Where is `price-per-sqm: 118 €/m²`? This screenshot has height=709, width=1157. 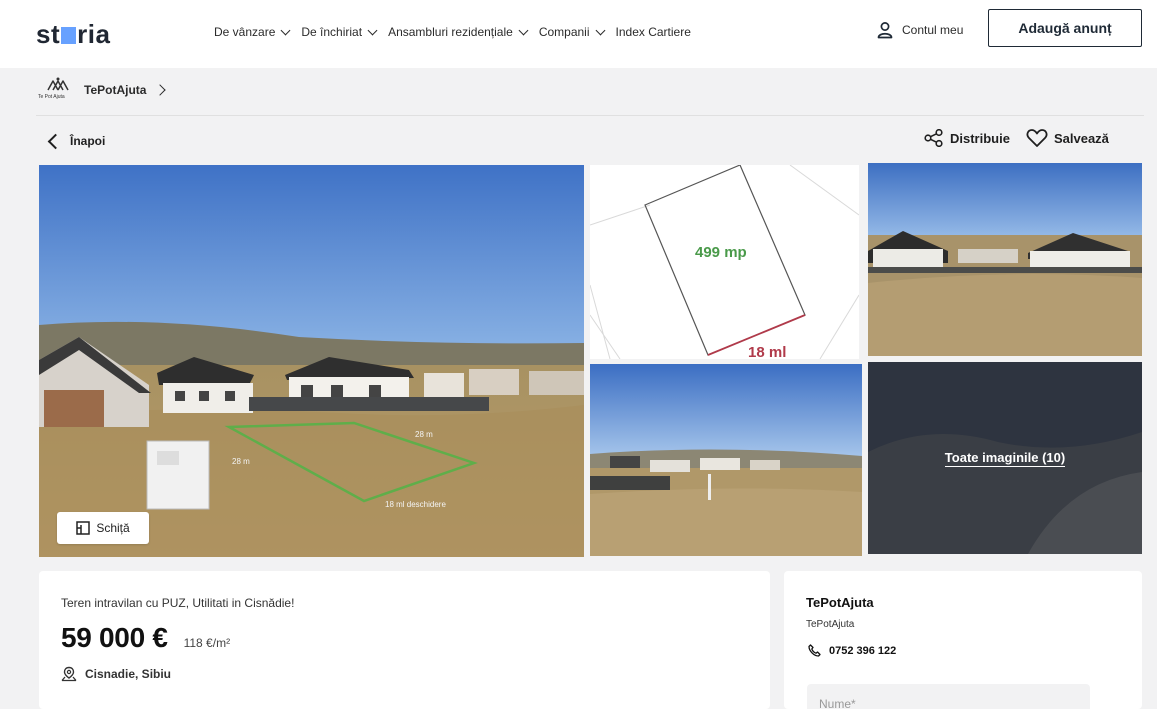
price-per-sqm: 118 €/m² is located at coordinates (207, 643).